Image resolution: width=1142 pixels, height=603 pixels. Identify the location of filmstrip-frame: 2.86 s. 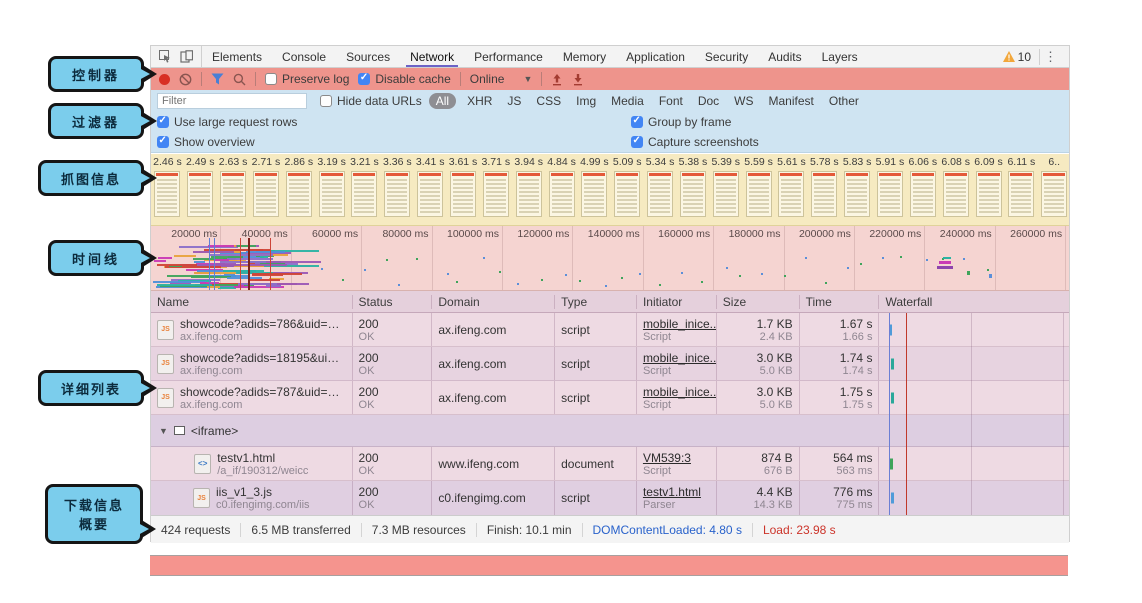
(298, 189).